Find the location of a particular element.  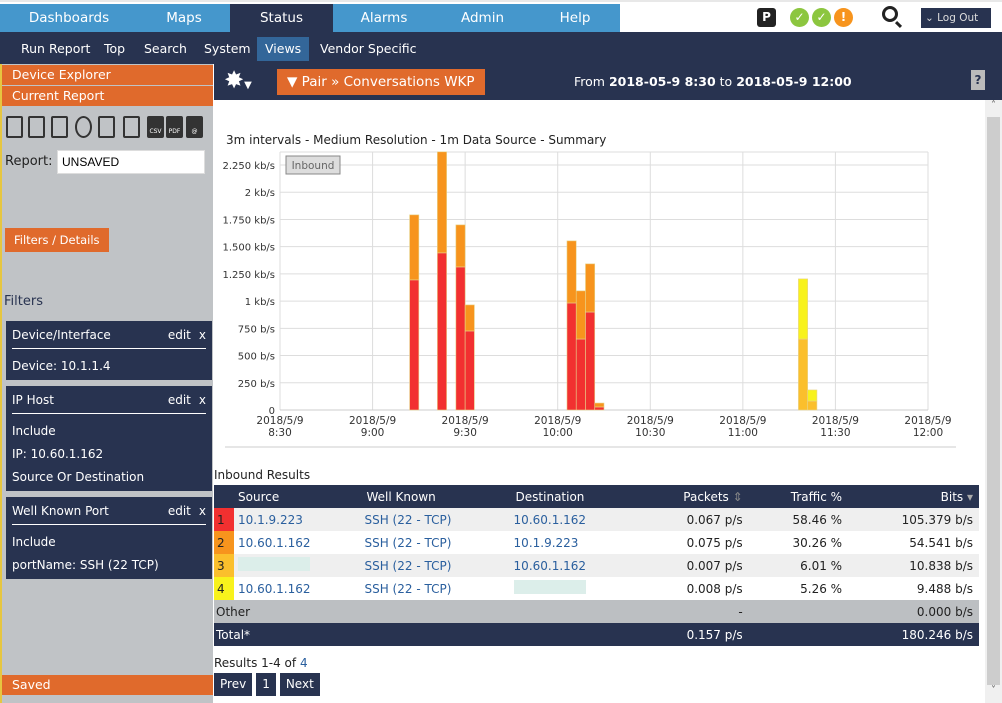

scroll-up-icon: ˄ is located at coordinates (993, 108).